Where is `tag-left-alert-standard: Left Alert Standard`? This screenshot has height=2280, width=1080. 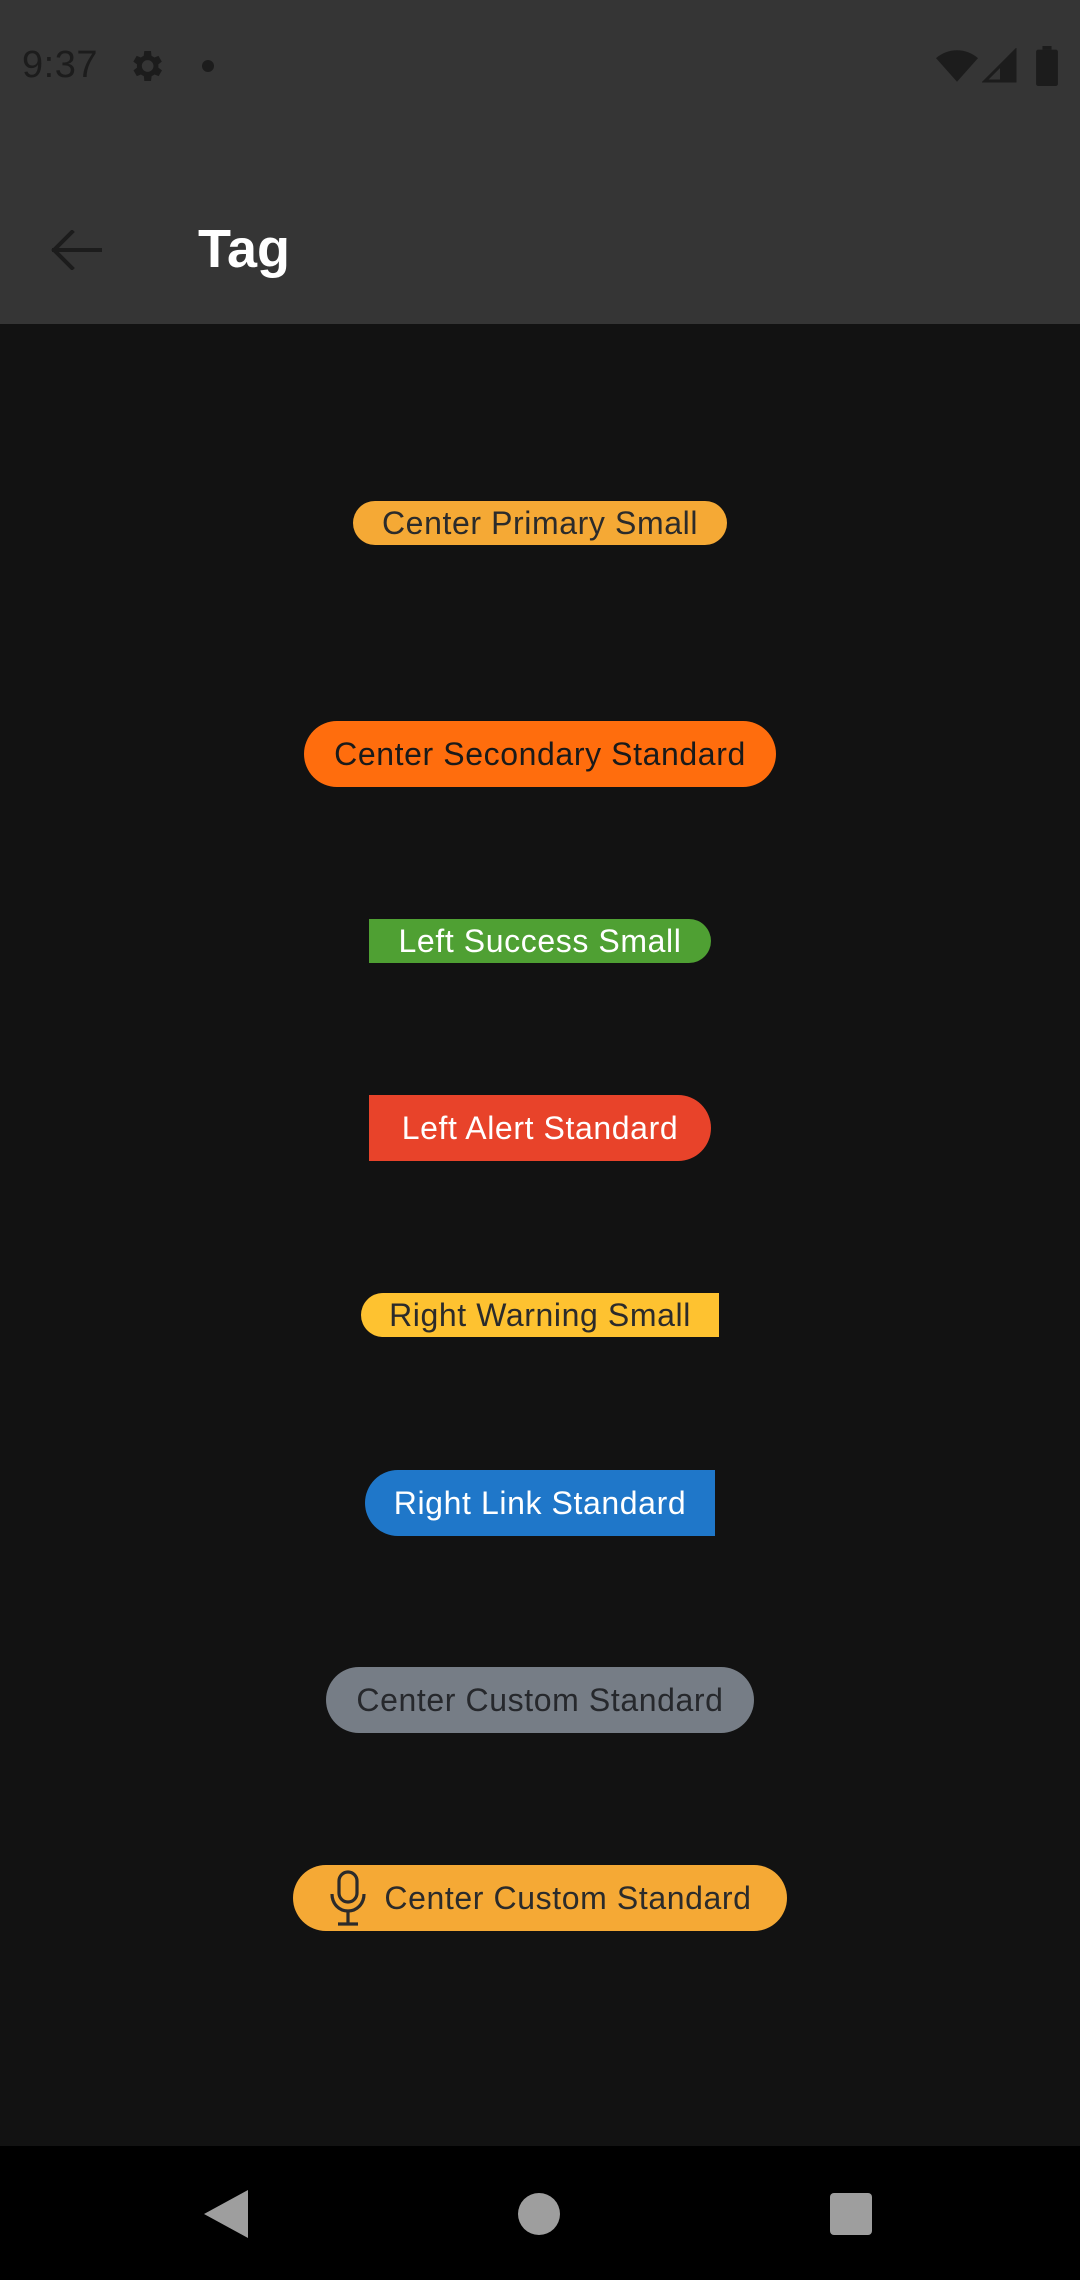
tag-left-alert-standard: Left Alert Standard is located at coordinates (540, 1128).